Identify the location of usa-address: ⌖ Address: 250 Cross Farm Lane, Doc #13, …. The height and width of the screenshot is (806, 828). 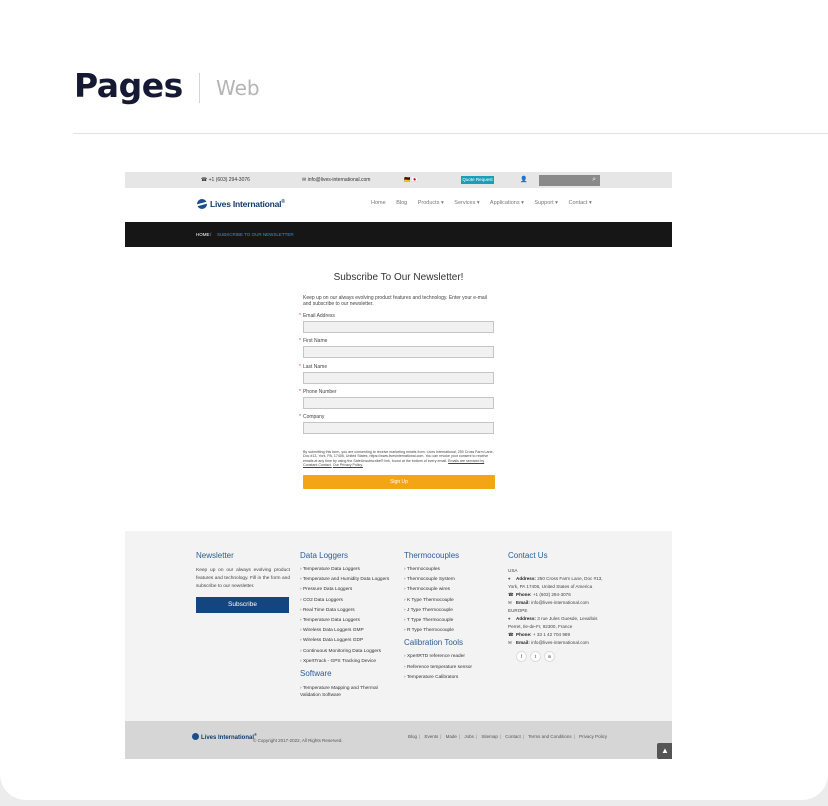
(555, 582).